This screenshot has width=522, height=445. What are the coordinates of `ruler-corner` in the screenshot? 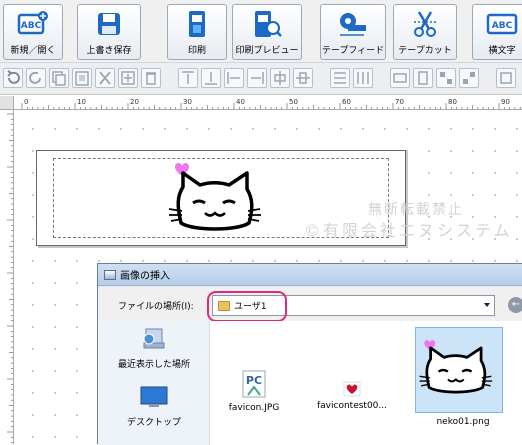 It's located at (7, 103).